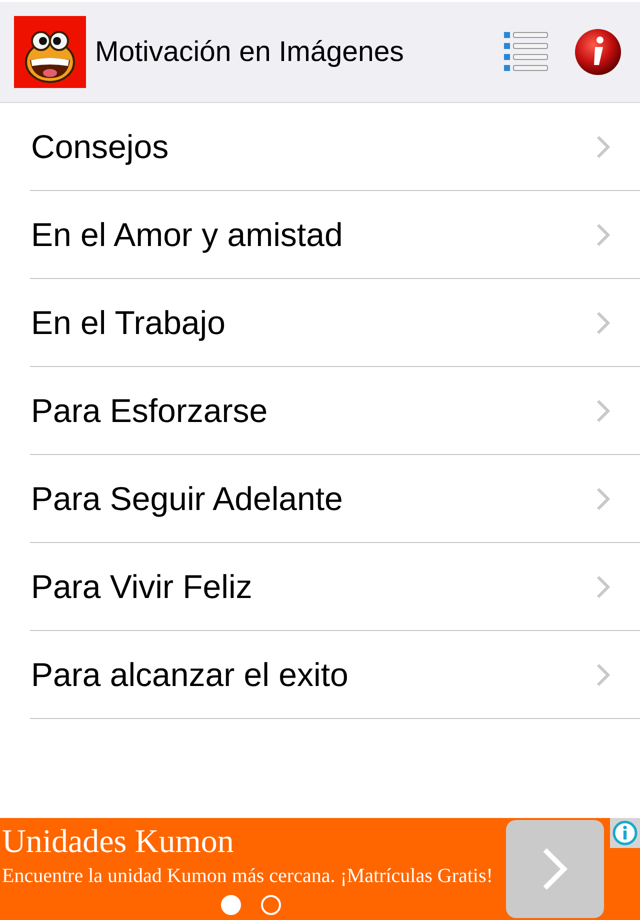 This screenshot has height=920, width=640. Describe the element at coordinates (335, 147) in the screenshot. I see `category-item: Consejos` at that location.